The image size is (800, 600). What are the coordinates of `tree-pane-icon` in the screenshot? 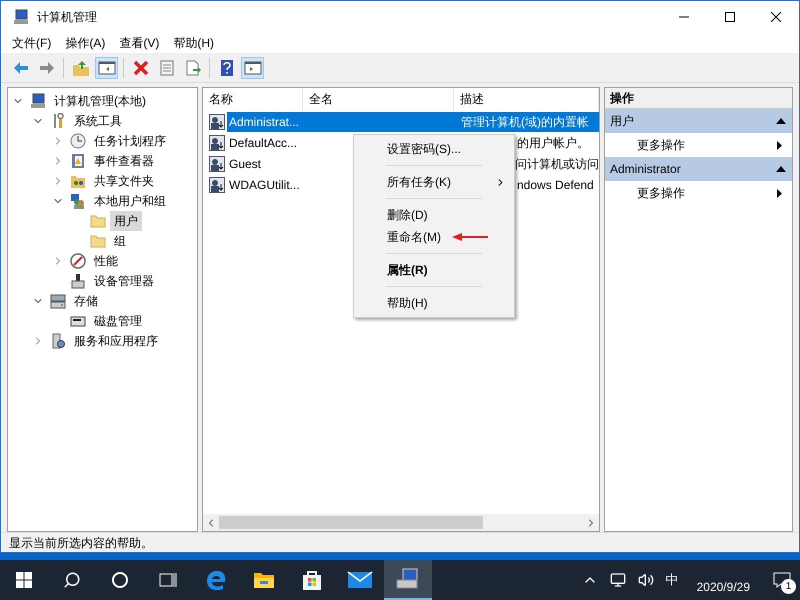 It's located at (107, 67).